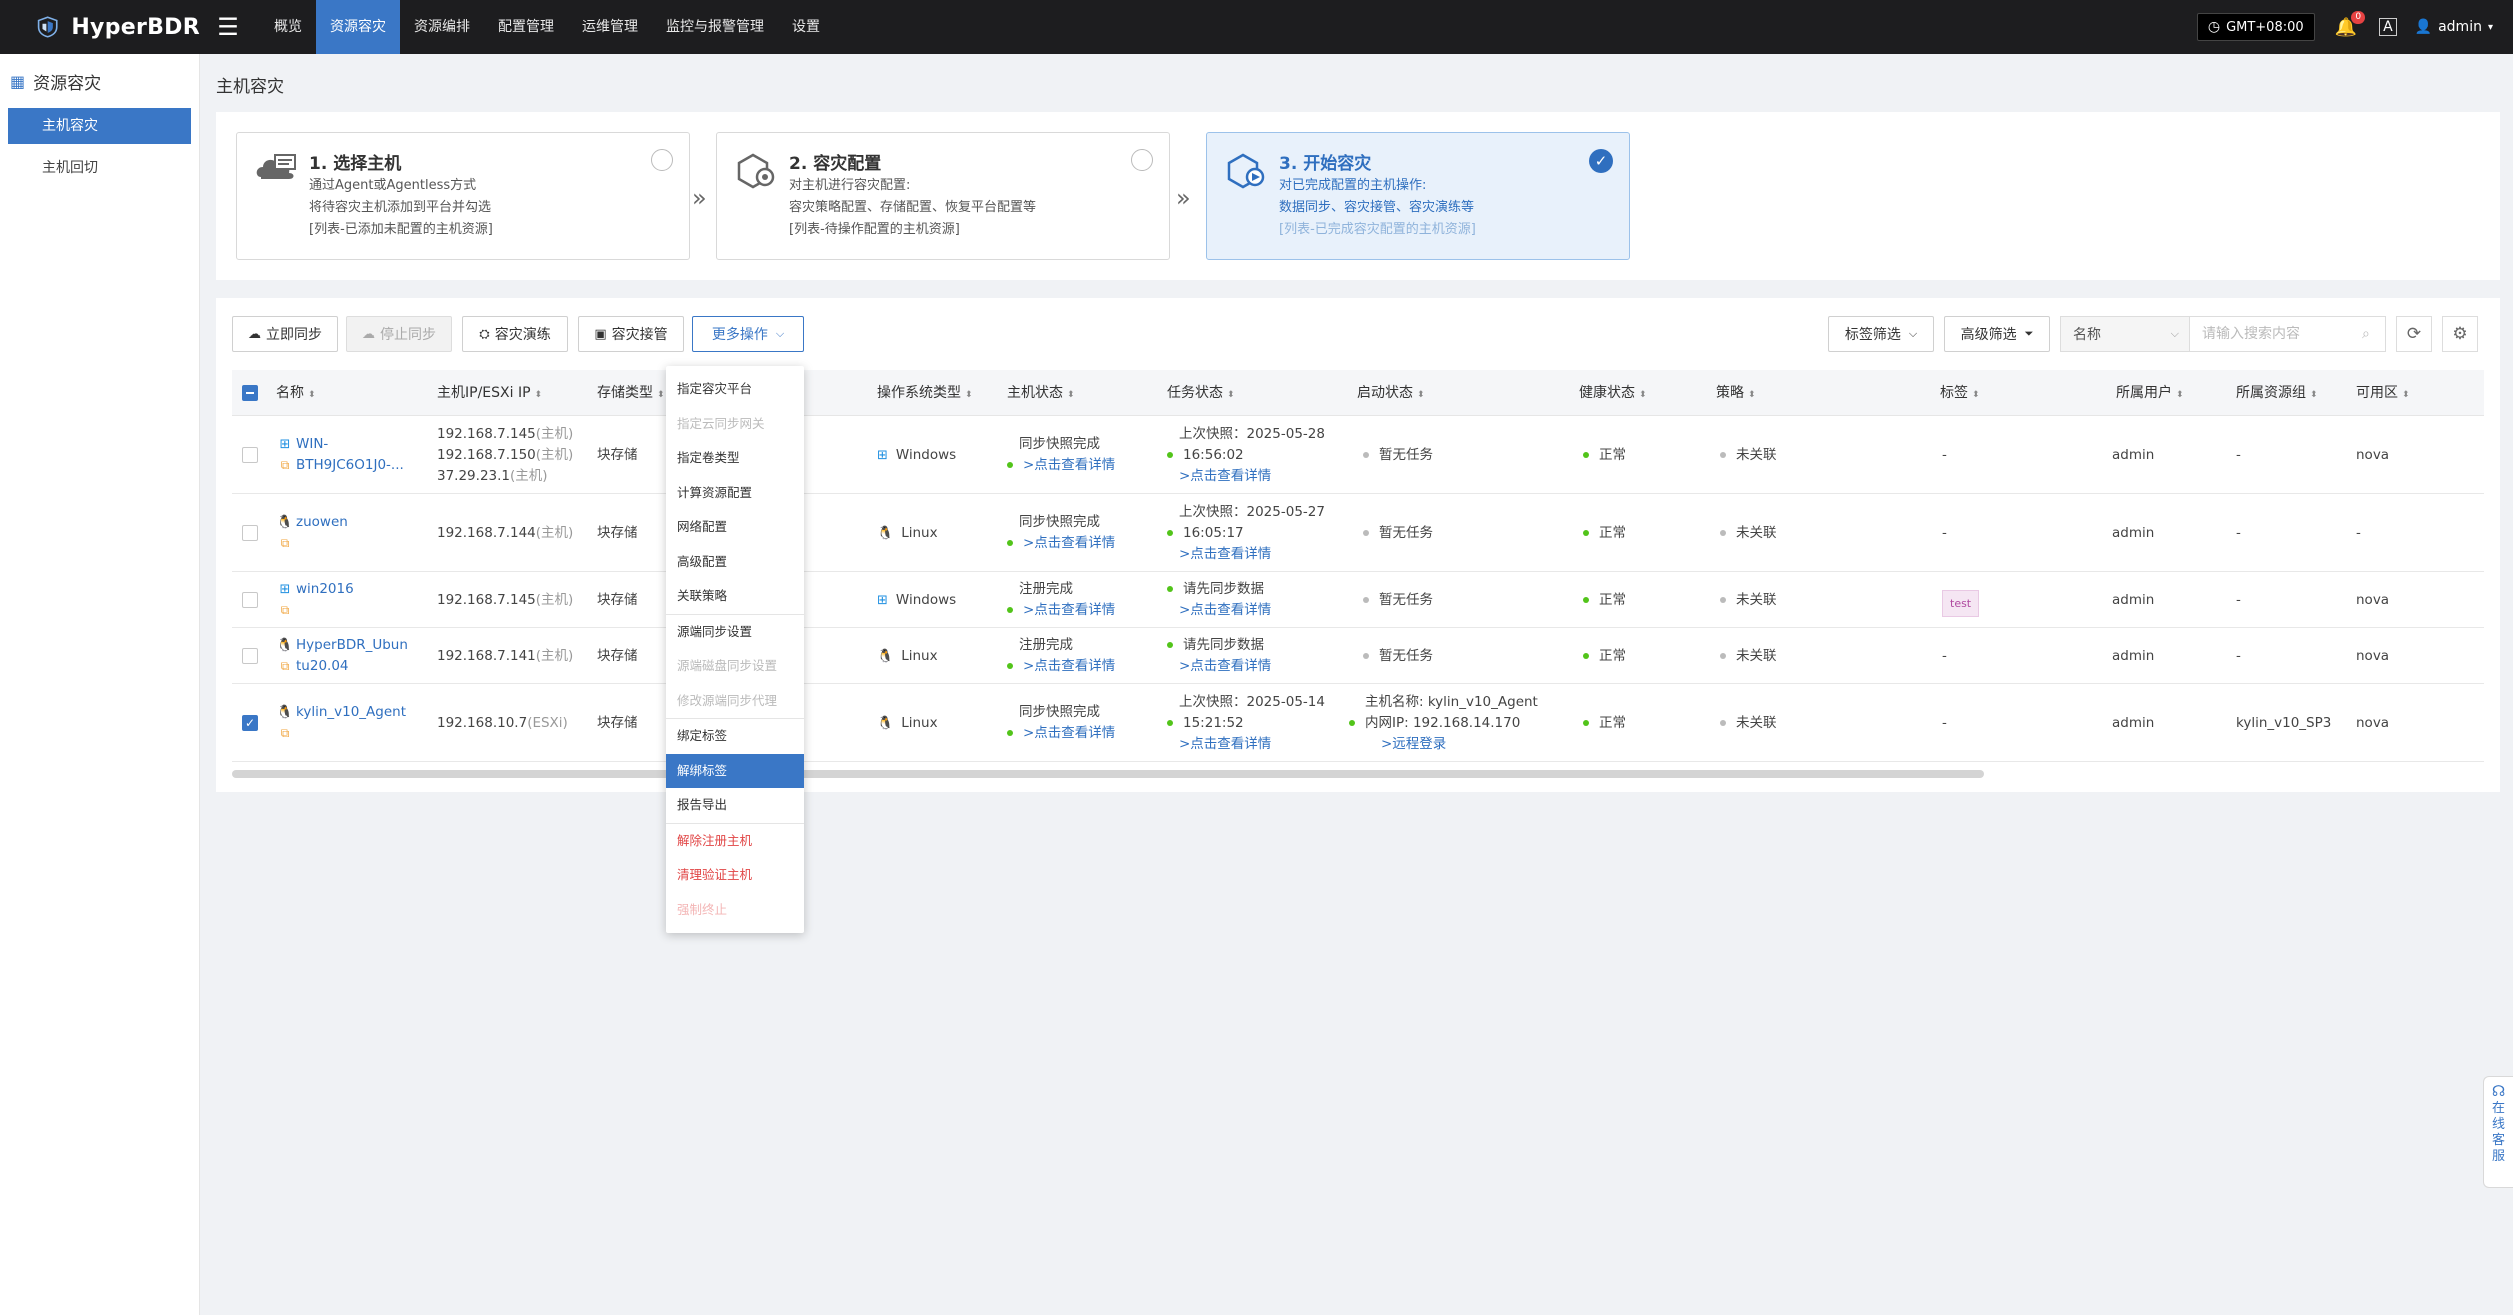 The image size is (2513, 1315). Describe the element at coordinates (735, 596) in the screenshot. I see `menu-item: 关联策略` at that location.